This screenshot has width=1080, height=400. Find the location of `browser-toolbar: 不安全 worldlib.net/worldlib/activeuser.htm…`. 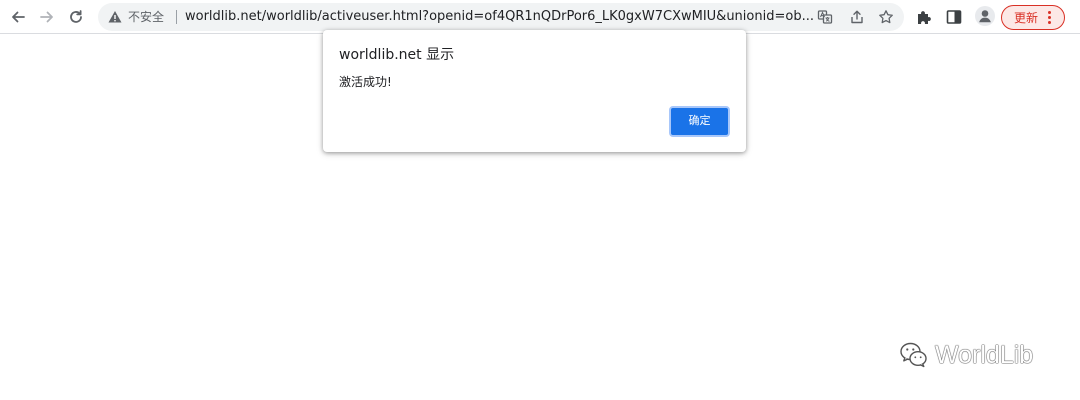

browser-toolbar: 不安全 worldlib.net/worldlib/activeuser.htm… is located at coordinates (540, 17).